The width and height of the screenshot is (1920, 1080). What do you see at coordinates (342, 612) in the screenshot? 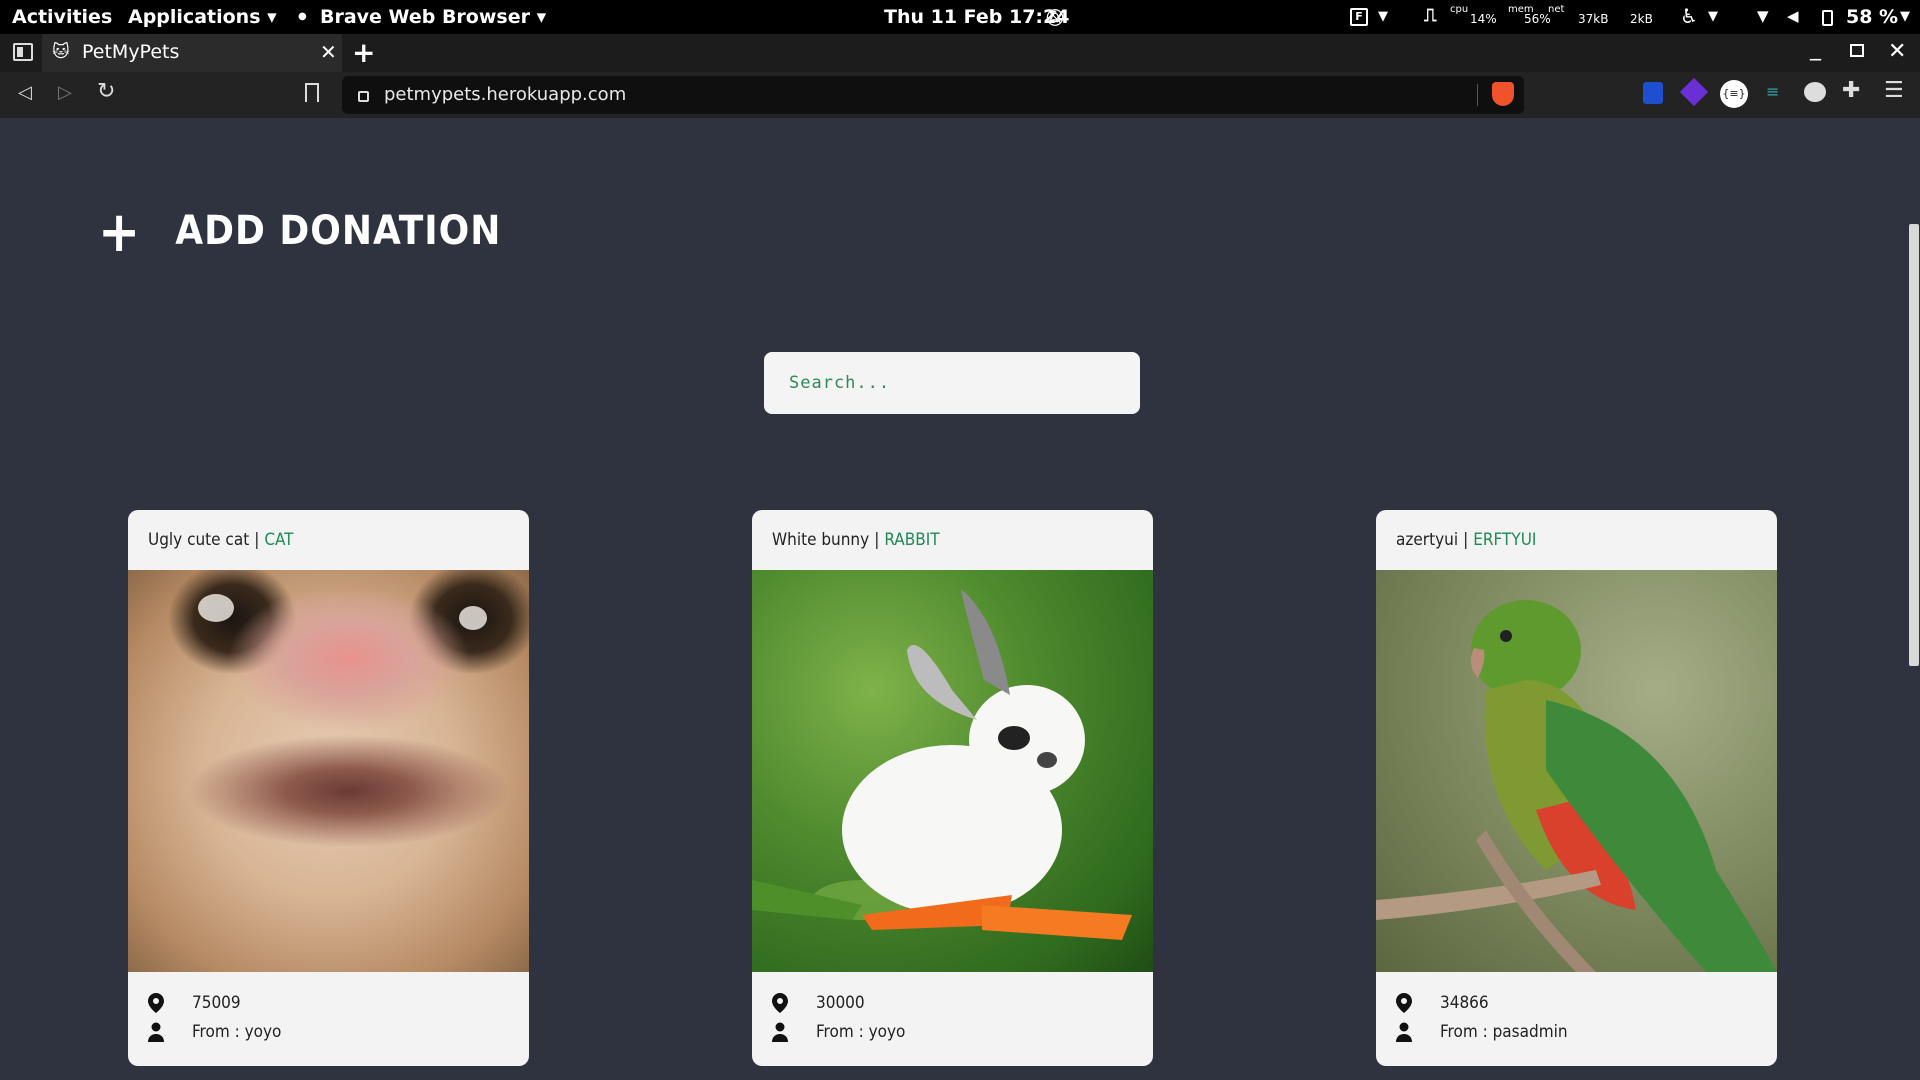
I see `cat-face-drawing` at bounding box center [342, 612].